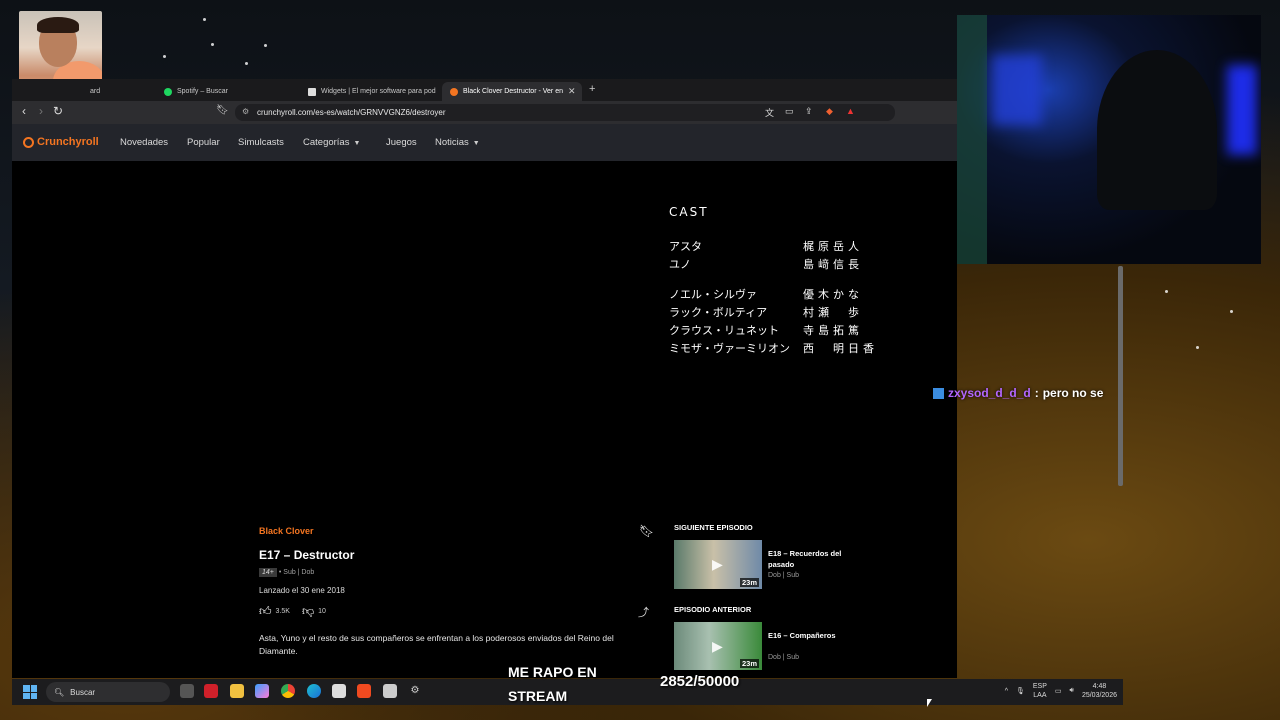 This screenshot has width=1280, height=720. I want to click on app-red-icon, so click(211, 691).